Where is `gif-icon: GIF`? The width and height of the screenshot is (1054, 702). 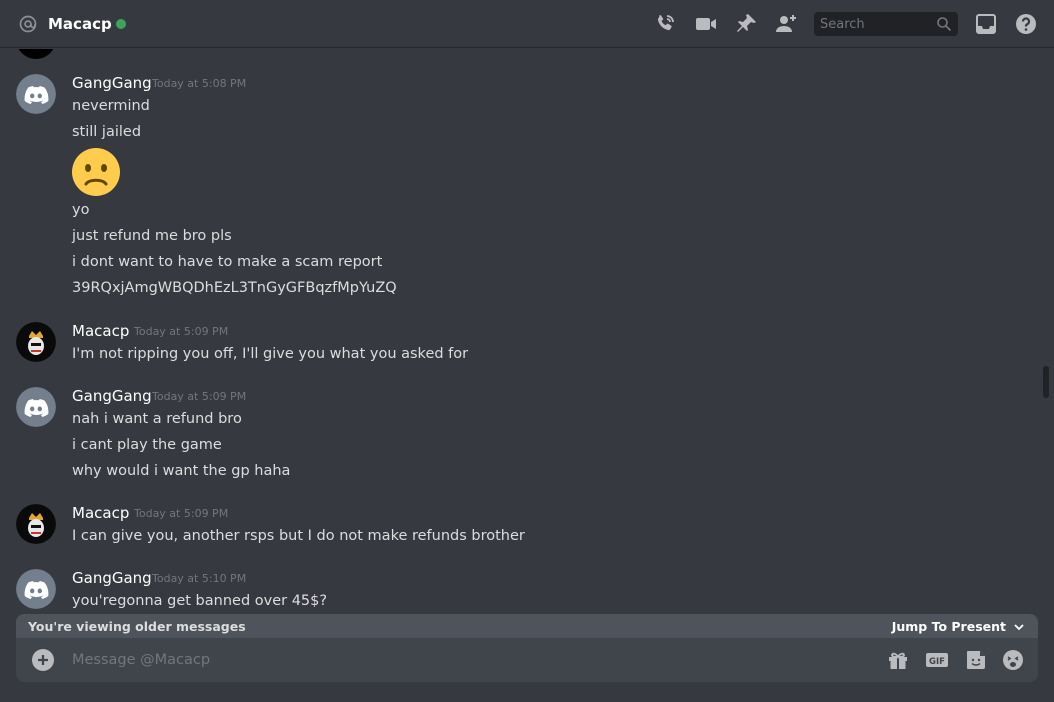
gif-icon: GIF is located at coordinates (937, 660).